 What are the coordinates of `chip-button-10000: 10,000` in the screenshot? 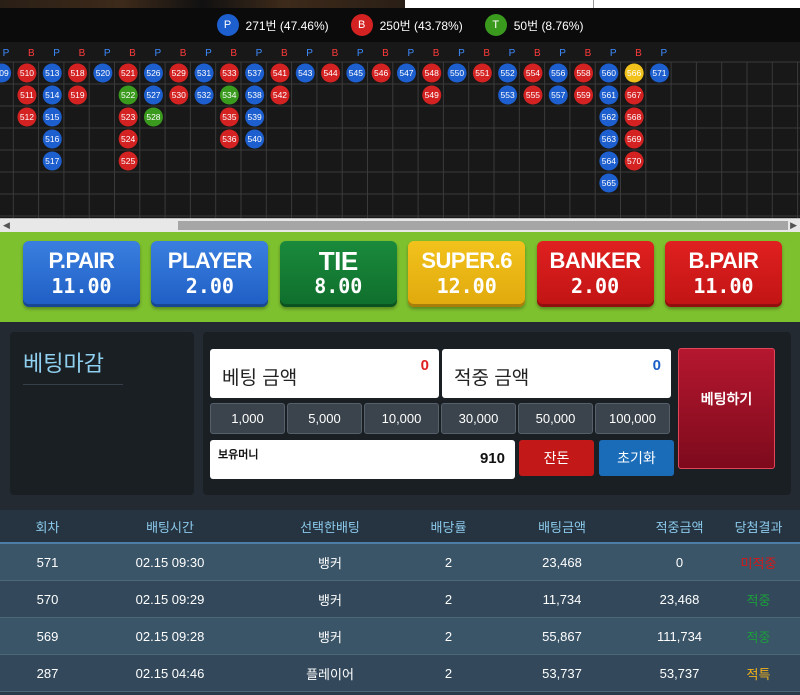 It's located at (401, 418).